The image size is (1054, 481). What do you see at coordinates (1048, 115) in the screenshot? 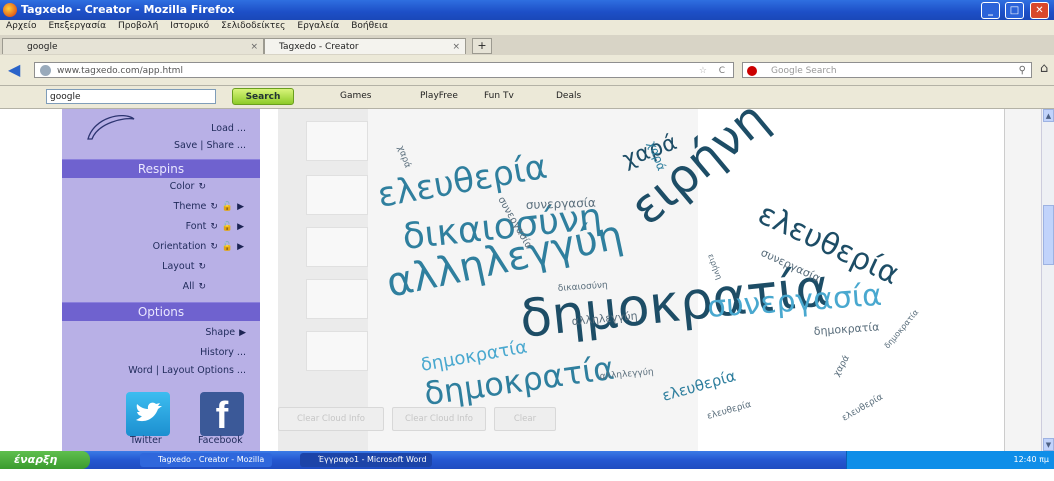
I see `scroll-up-icon: ▲` at bounding box center [1048, 115].